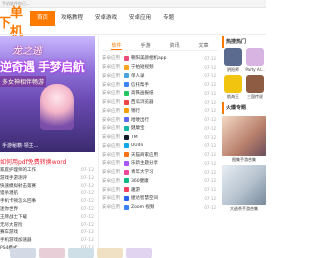  What do you see at coordinates (116, 46) in the screenshot?
I see `tab-software: 软件` at bounding box center [116, 46].